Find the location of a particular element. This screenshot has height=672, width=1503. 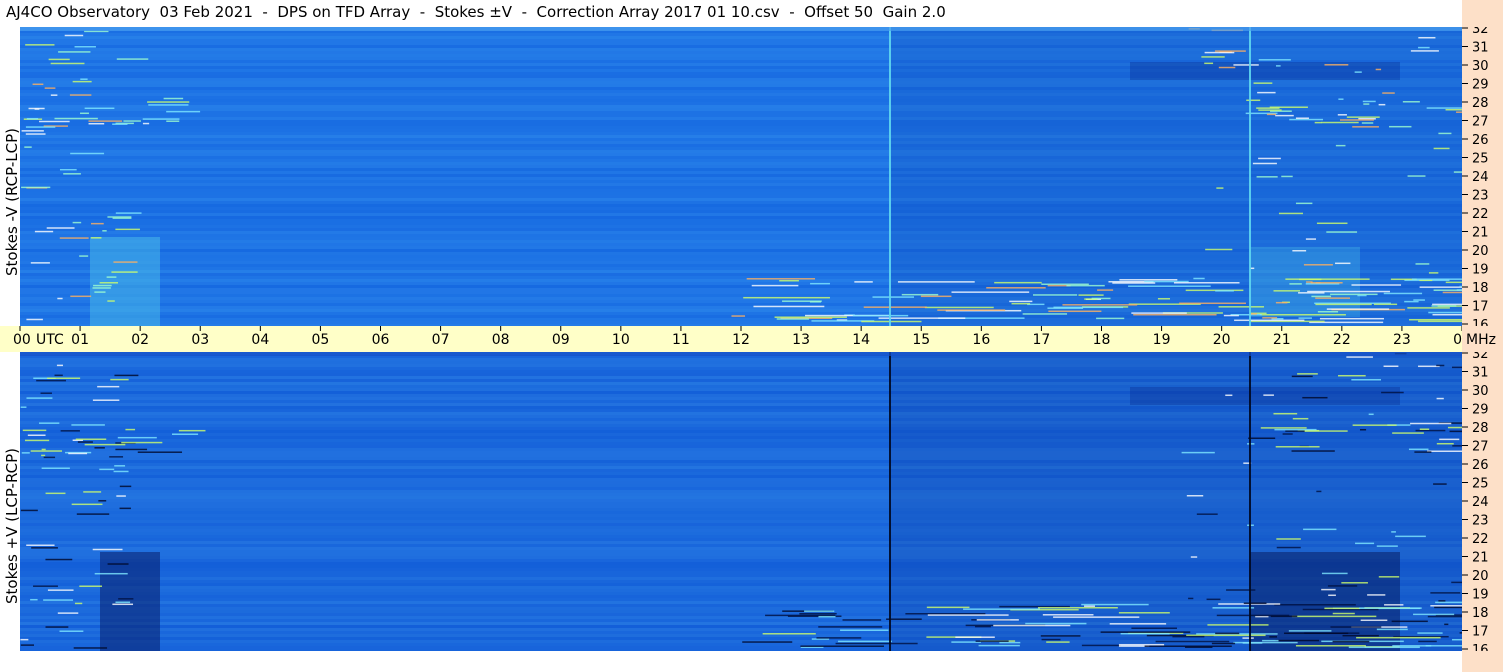

y-tick-label: 30 is located at coordinates (1480, 66).